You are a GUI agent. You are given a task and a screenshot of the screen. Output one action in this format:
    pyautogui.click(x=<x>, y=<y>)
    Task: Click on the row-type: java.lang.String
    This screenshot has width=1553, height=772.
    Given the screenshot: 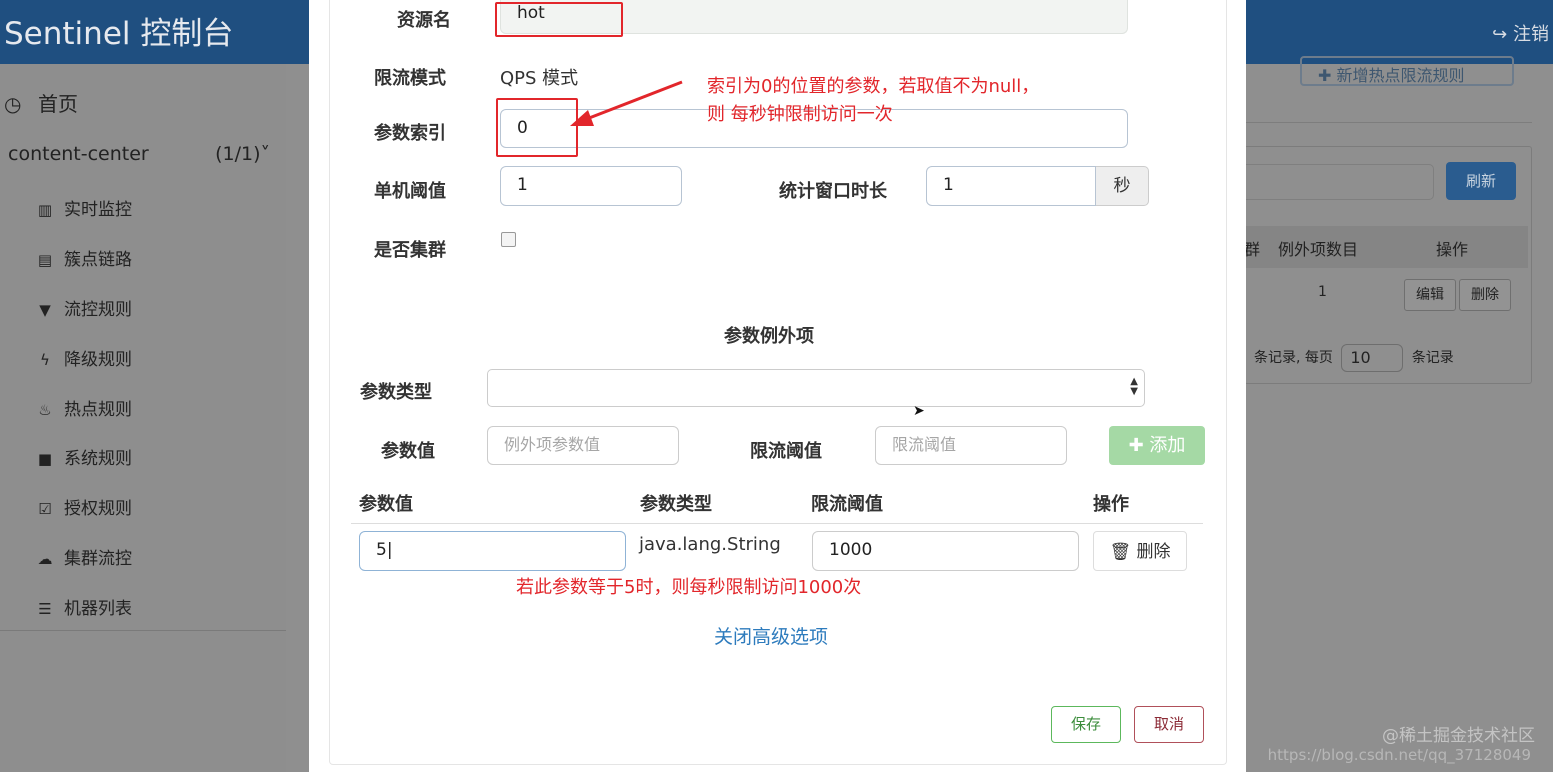 What is the action you would take?
    pyautogui.click(x=710, y=544)
    